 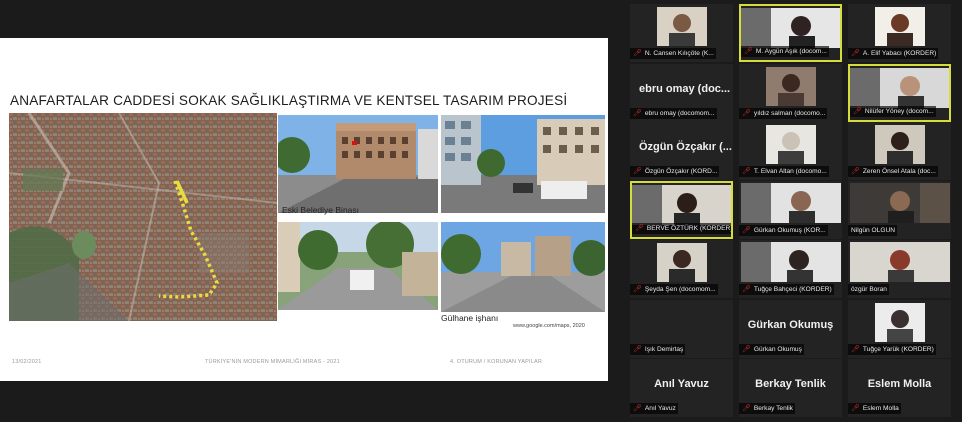 What do you see at coordinates (523, 267) in the screenshot?
I see `street-photo-gulhane` at bounding box center [523, 267].